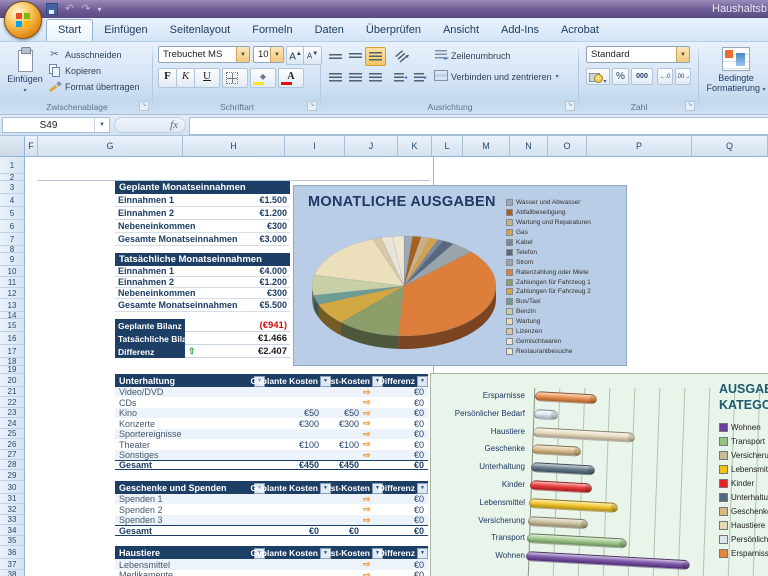 Image resolution: width=768 pixels, height=576 pixels. What do you see at coordinates (335, 77) in the screenshot?
I see `align-left-button` at bounding box center [335, 77].